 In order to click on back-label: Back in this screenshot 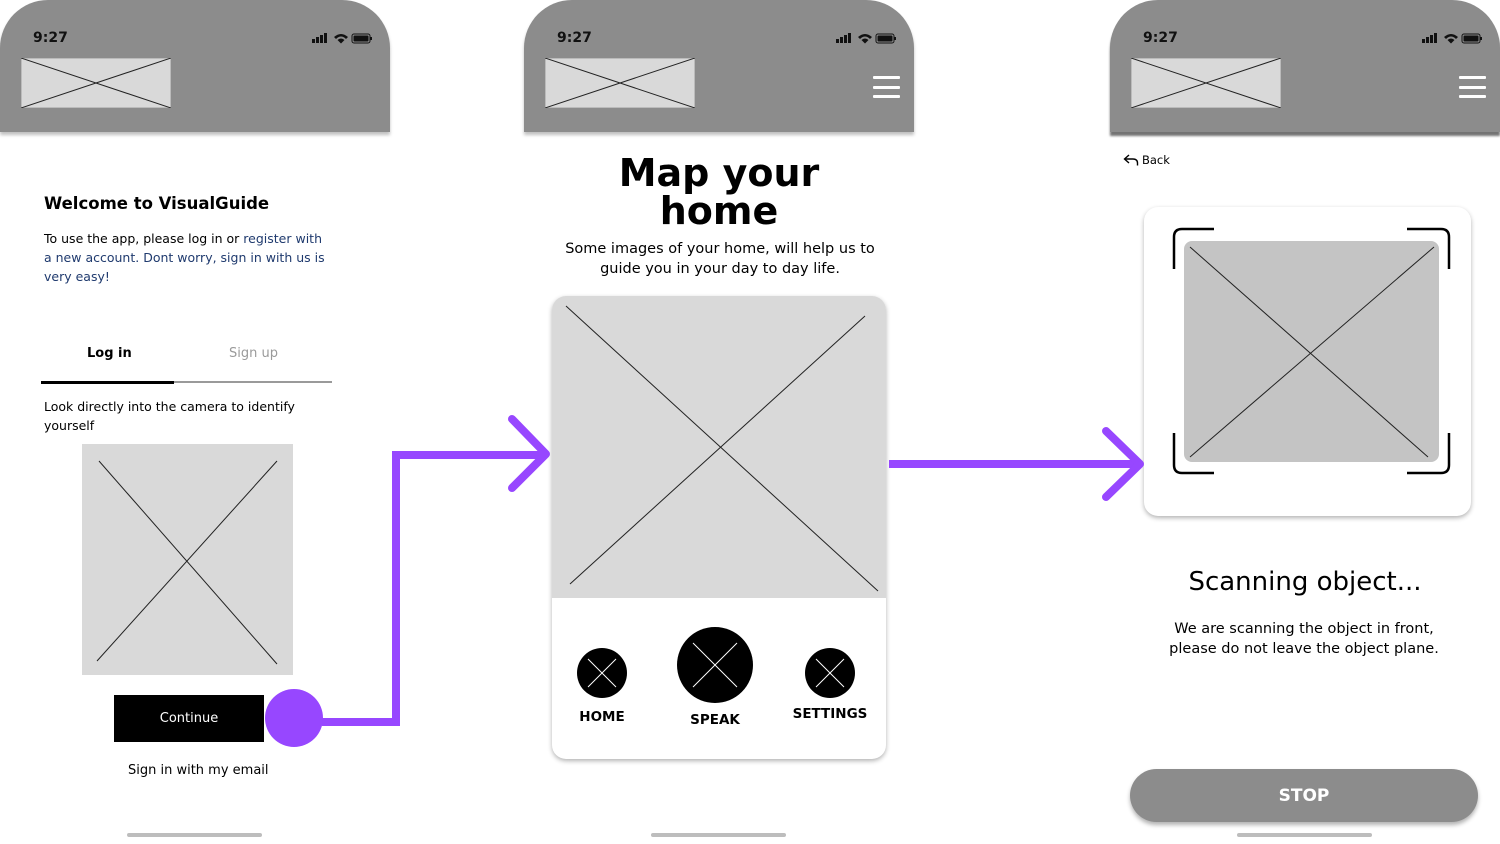, I will do `click(1156, 160)`.